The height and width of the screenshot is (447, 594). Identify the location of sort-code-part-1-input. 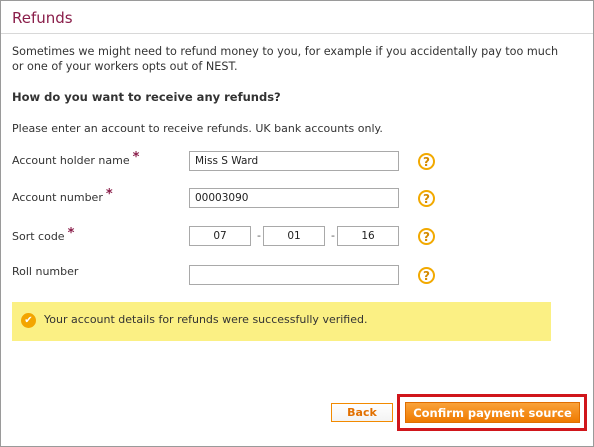
(220, 236).